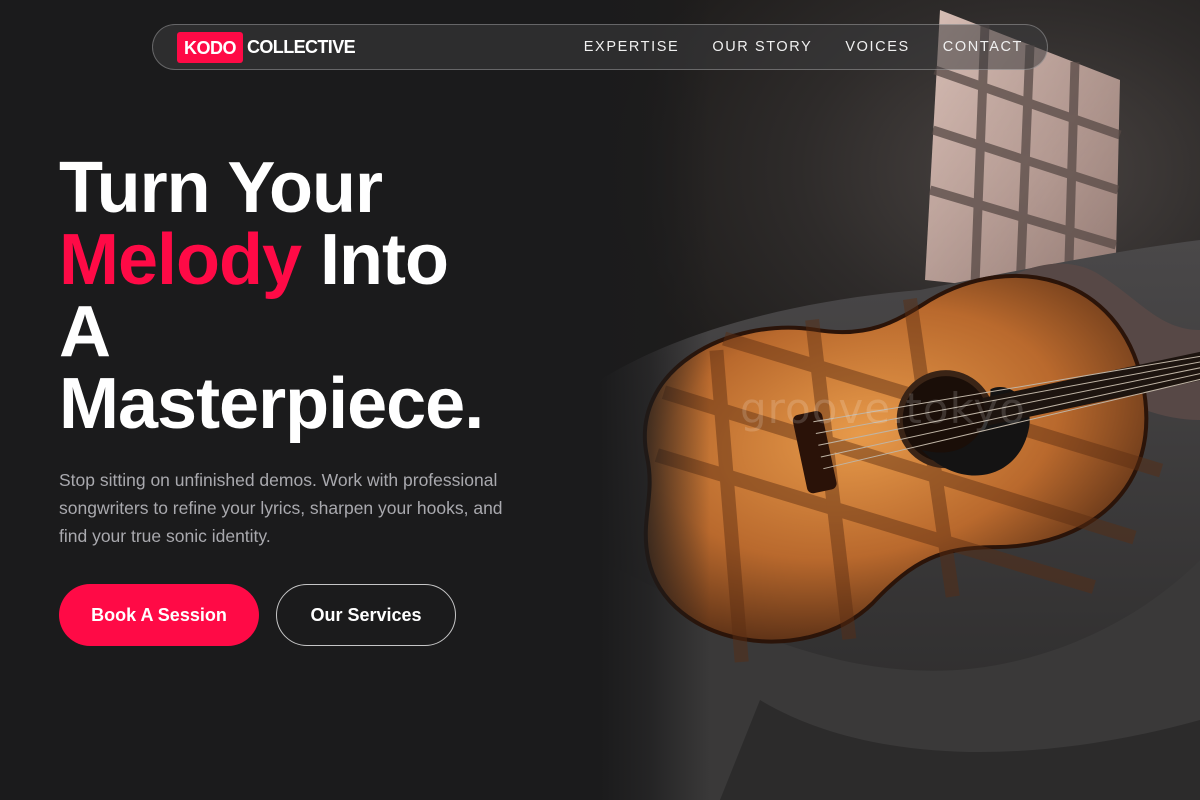 Image resolution: width=1200 pixels, height=800 pixels. What do you see at coordinates (301, 46) in the screenshot?
I see `brand-name: COLLECTIVE` at bounding box center [301, 46].